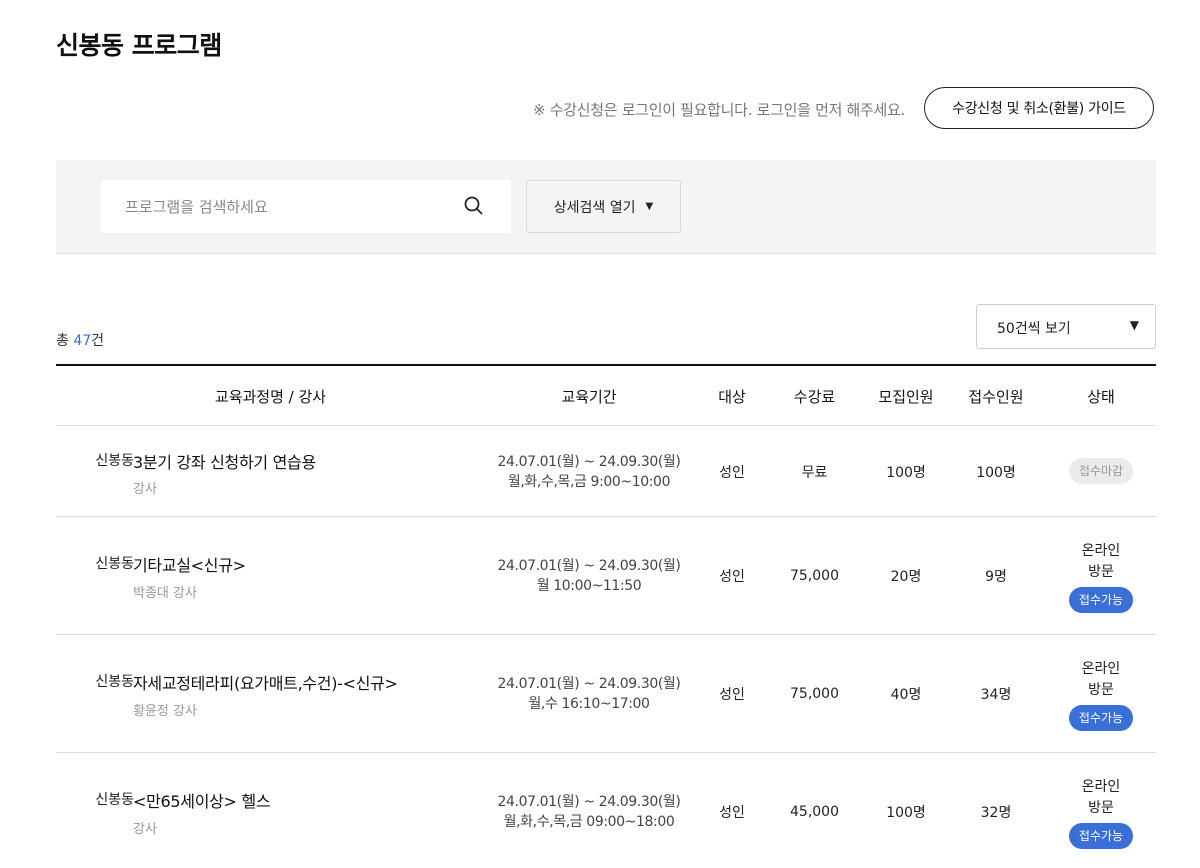 The width and height of the screenshot is (1200, 868). I want to click on status-badge: 접수마감, so click(1101, 471).